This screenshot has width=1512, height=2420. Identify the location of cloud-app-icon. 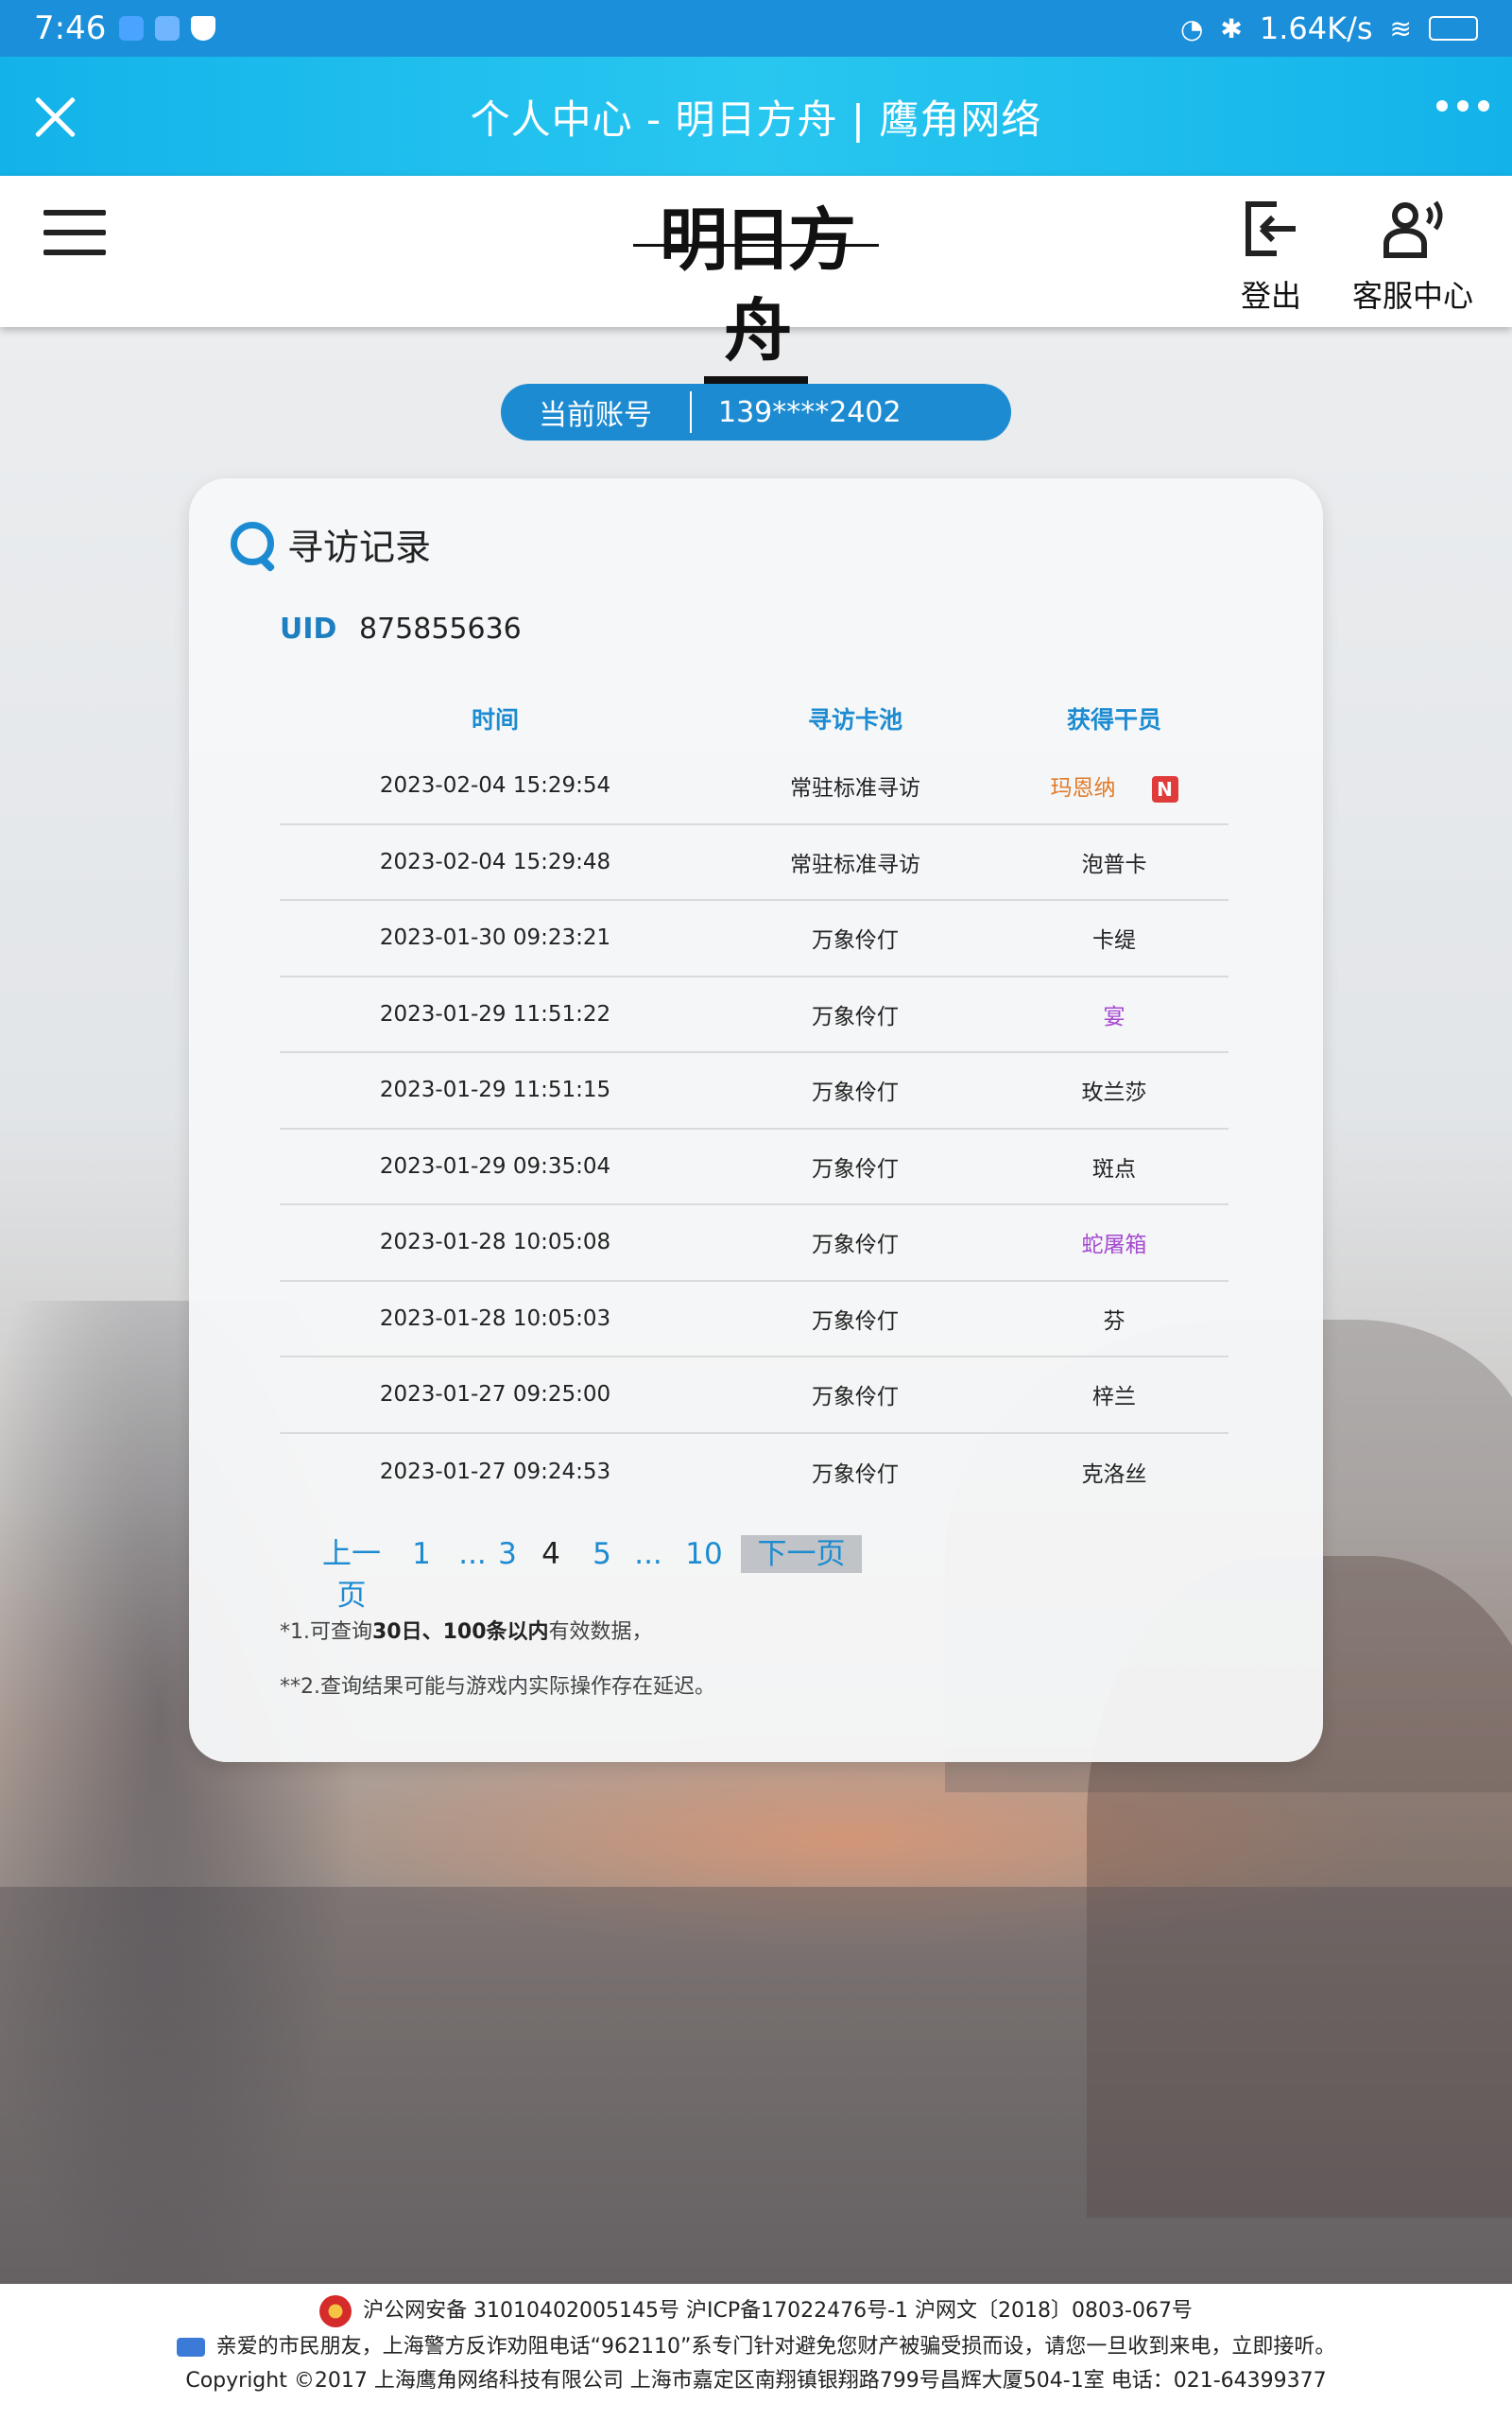
(167, 28).